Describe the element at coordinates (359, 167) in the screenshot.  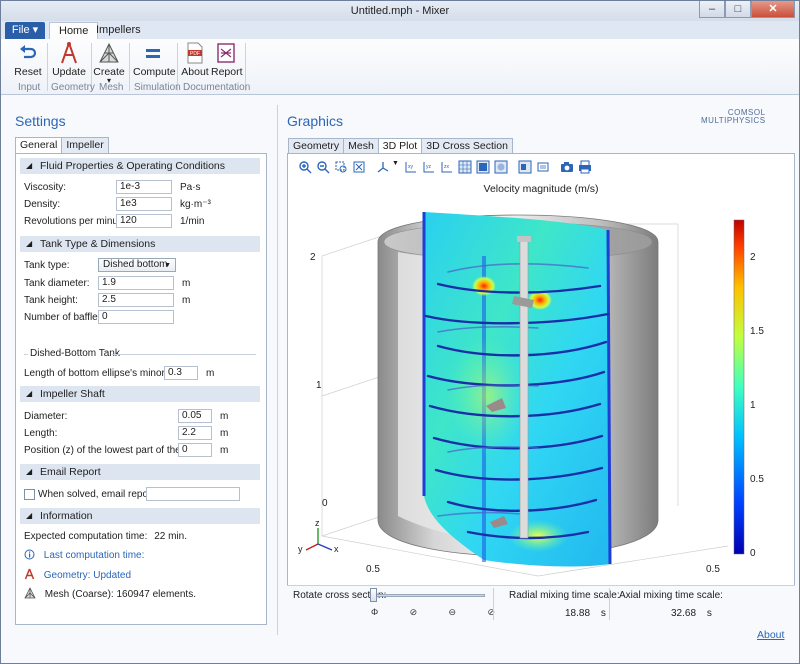
I see `zoom-extents-icon` at that location.